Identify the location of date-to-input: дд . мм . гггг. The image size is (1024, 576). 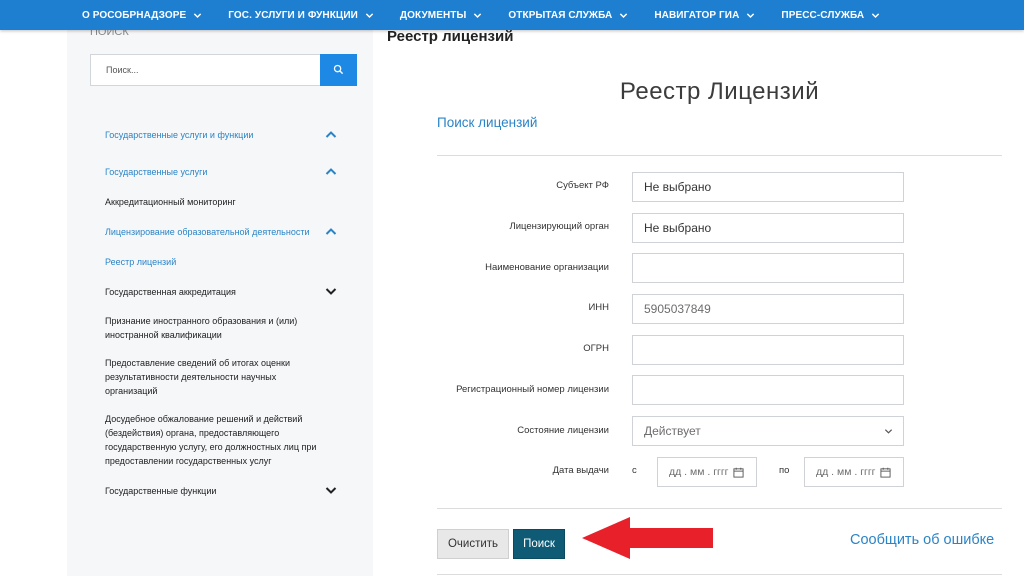
(854, 472).